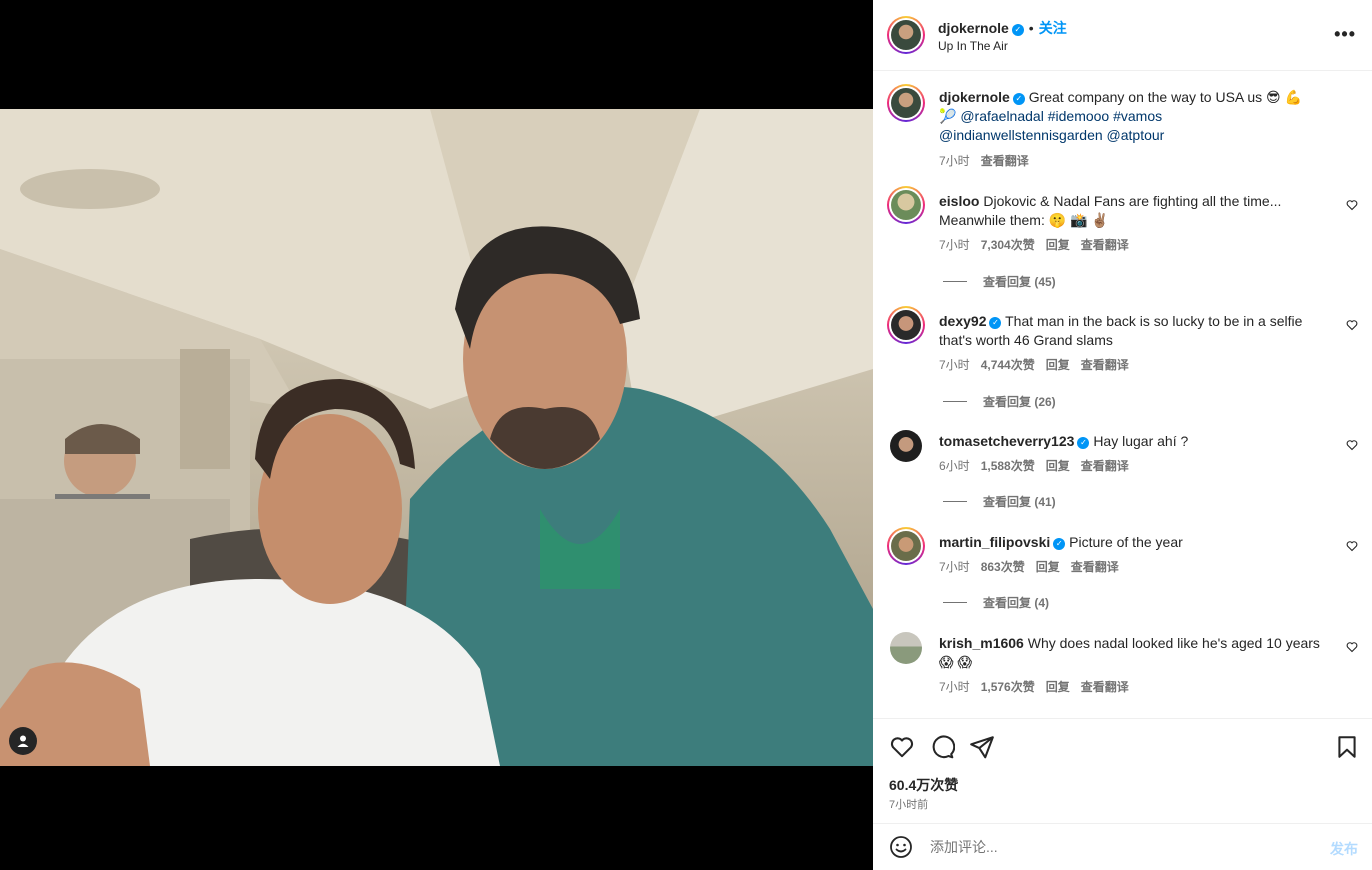  I want to click on comment-input, so click(1110, 847).